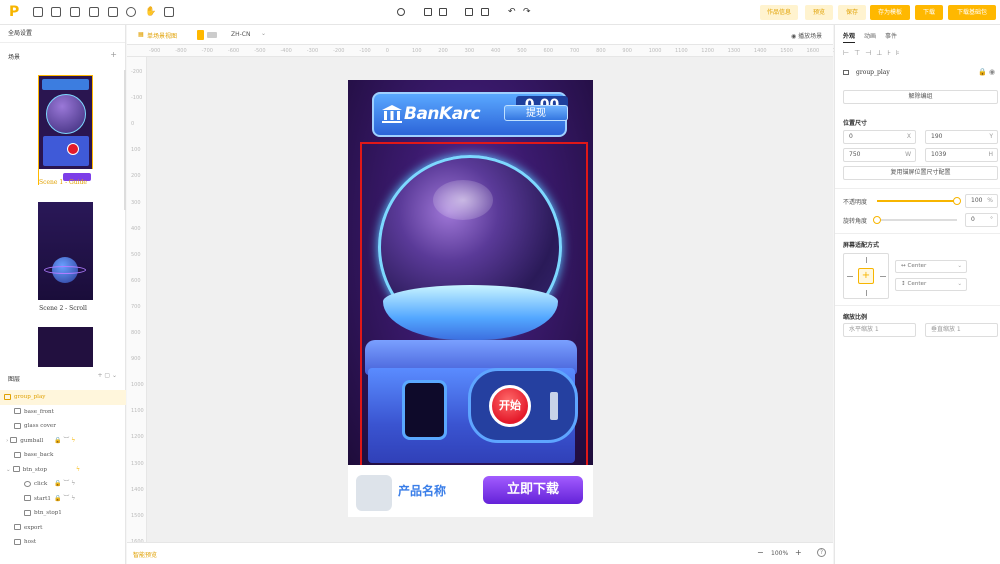 This screenshot has width=1000, height=564. What do you see at coordinates (200, 35) in the screenshot?
I see `portrait-icon` at bounding box center [200, 35].